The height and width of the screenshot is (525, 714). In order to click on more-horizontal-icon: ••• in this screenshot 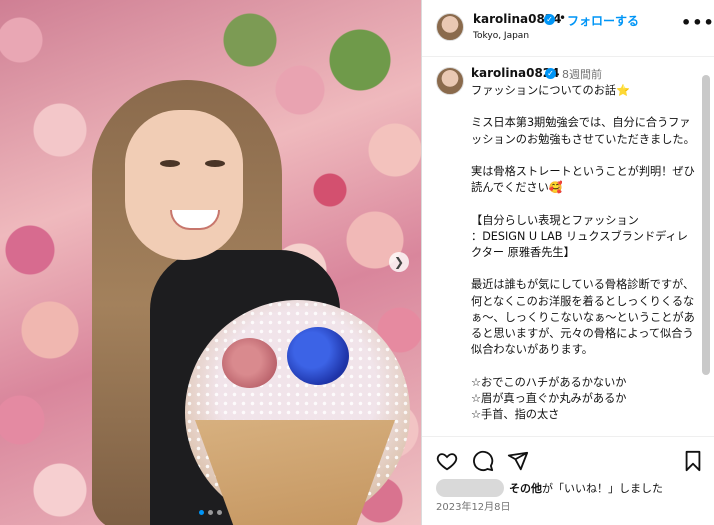, I will do `click(697, 22)`.